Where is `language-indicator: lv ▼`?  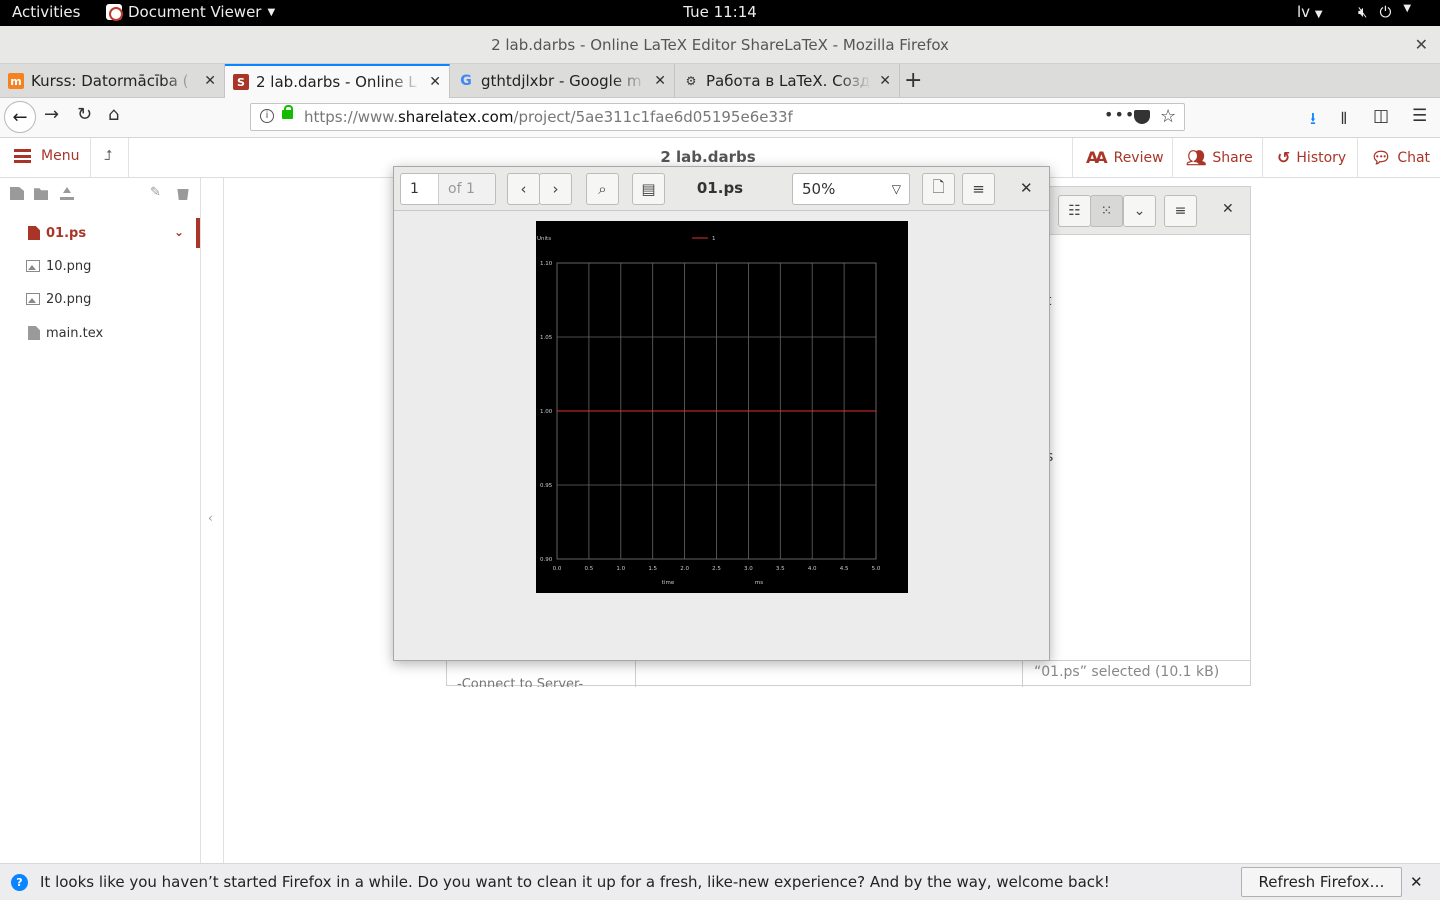
language-indicator: lv ▼ is located at coordinates (1310, 12).